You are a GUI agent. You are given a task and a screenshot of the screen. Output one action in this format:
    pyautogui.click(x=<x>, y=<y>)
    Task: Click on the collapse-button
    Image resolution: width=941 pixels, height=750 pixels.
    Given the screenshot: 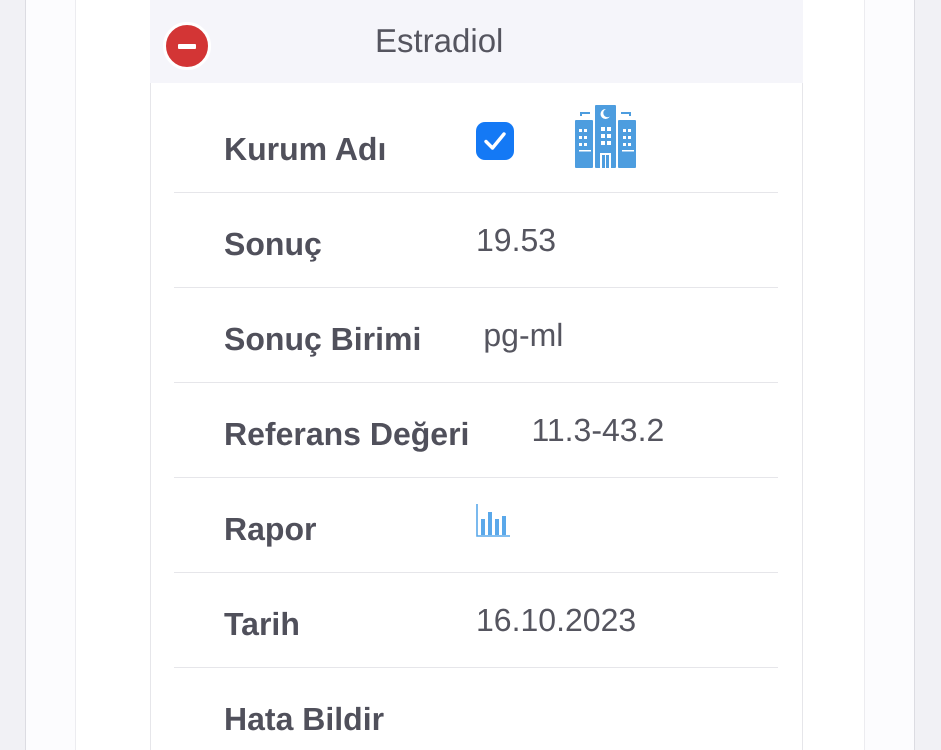 What is the action you would take?
    pyautogui.click(x=187, y=46)
    